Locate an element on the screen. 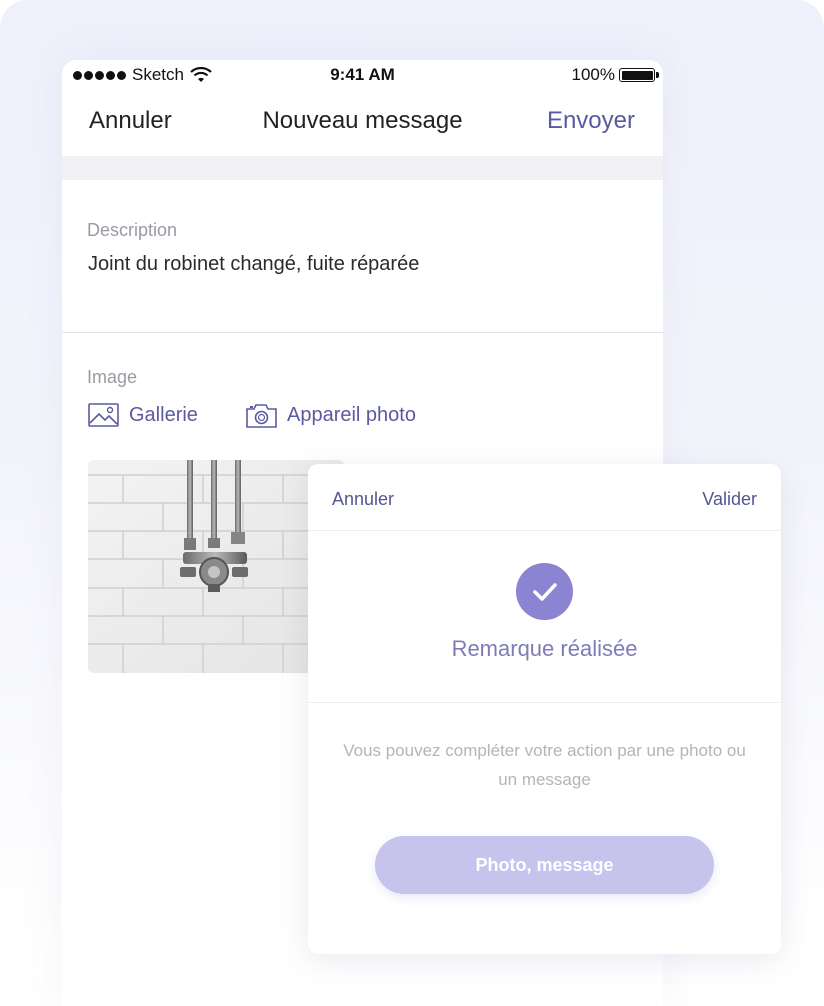 This screenshot has height=1006, width=824. gallery-button: Gallerie is located at coordinates (143, 415).